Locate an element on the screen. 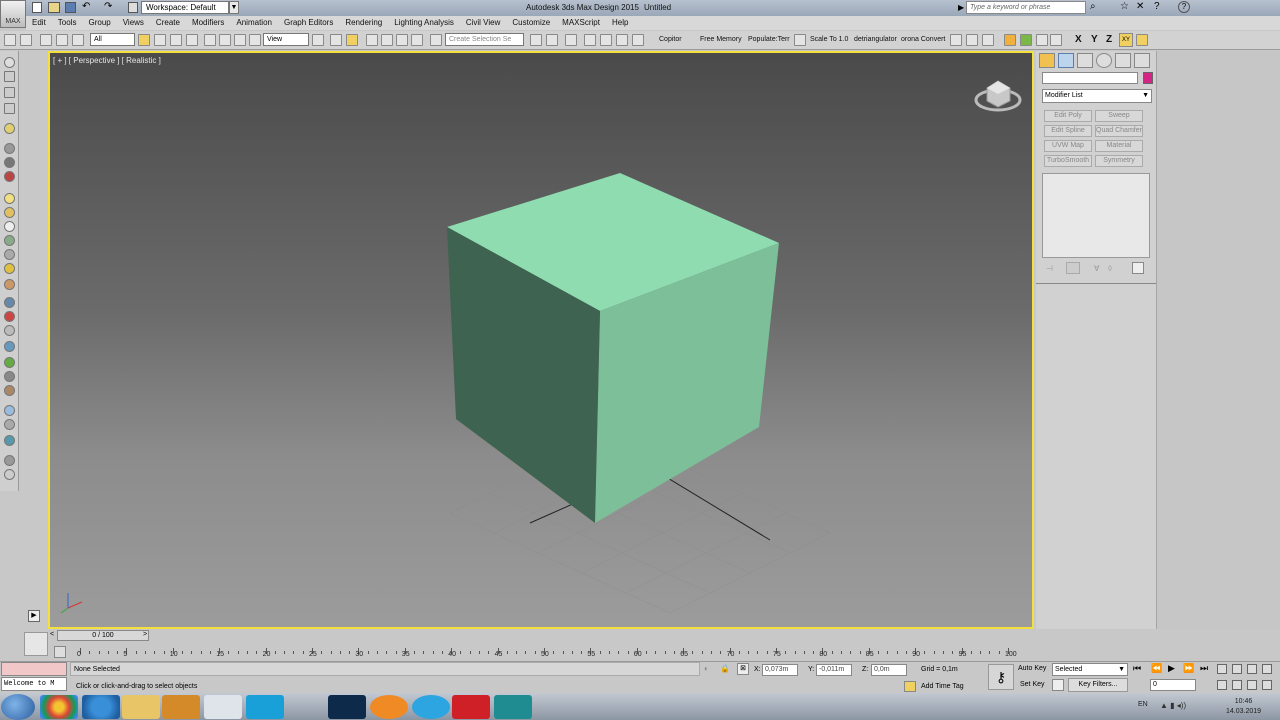  add-time-tag: Add Time Tag is located at coordinates (942, 686).